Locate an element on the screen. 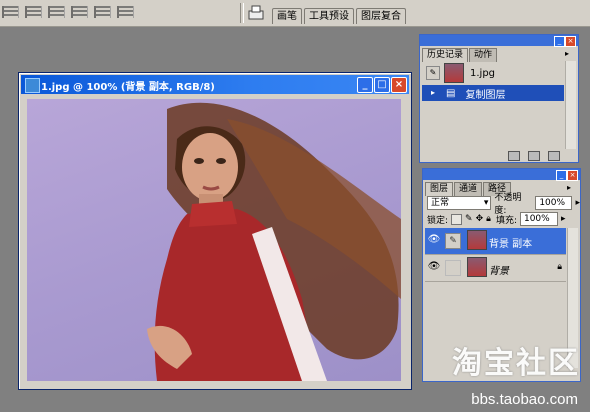 This screenshot has height=412, width=590. align-distribute-icons is located at coordinates (68, 12).